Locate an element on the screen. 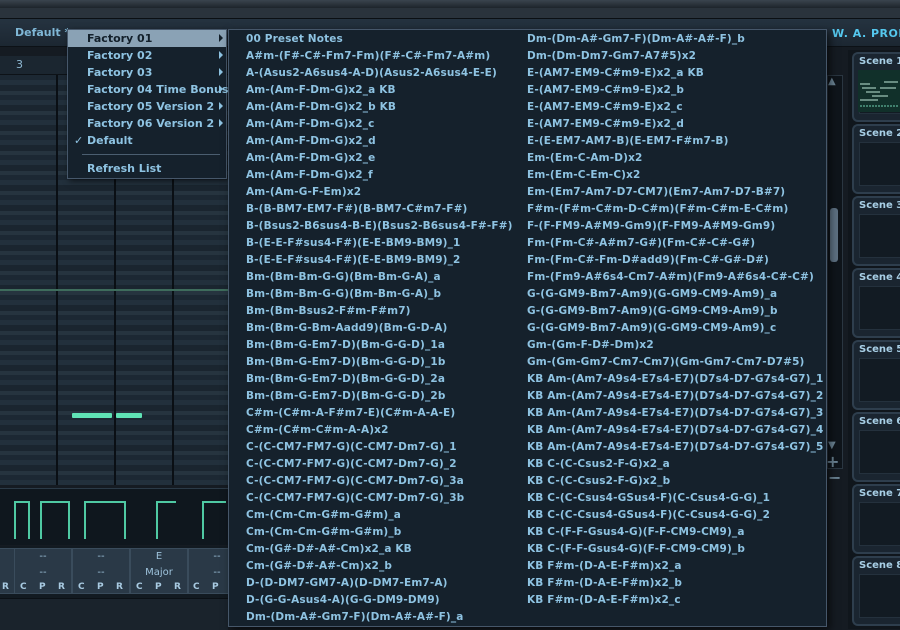  scene-slot-5: Scene 5 is located at coordinates (876, 375).